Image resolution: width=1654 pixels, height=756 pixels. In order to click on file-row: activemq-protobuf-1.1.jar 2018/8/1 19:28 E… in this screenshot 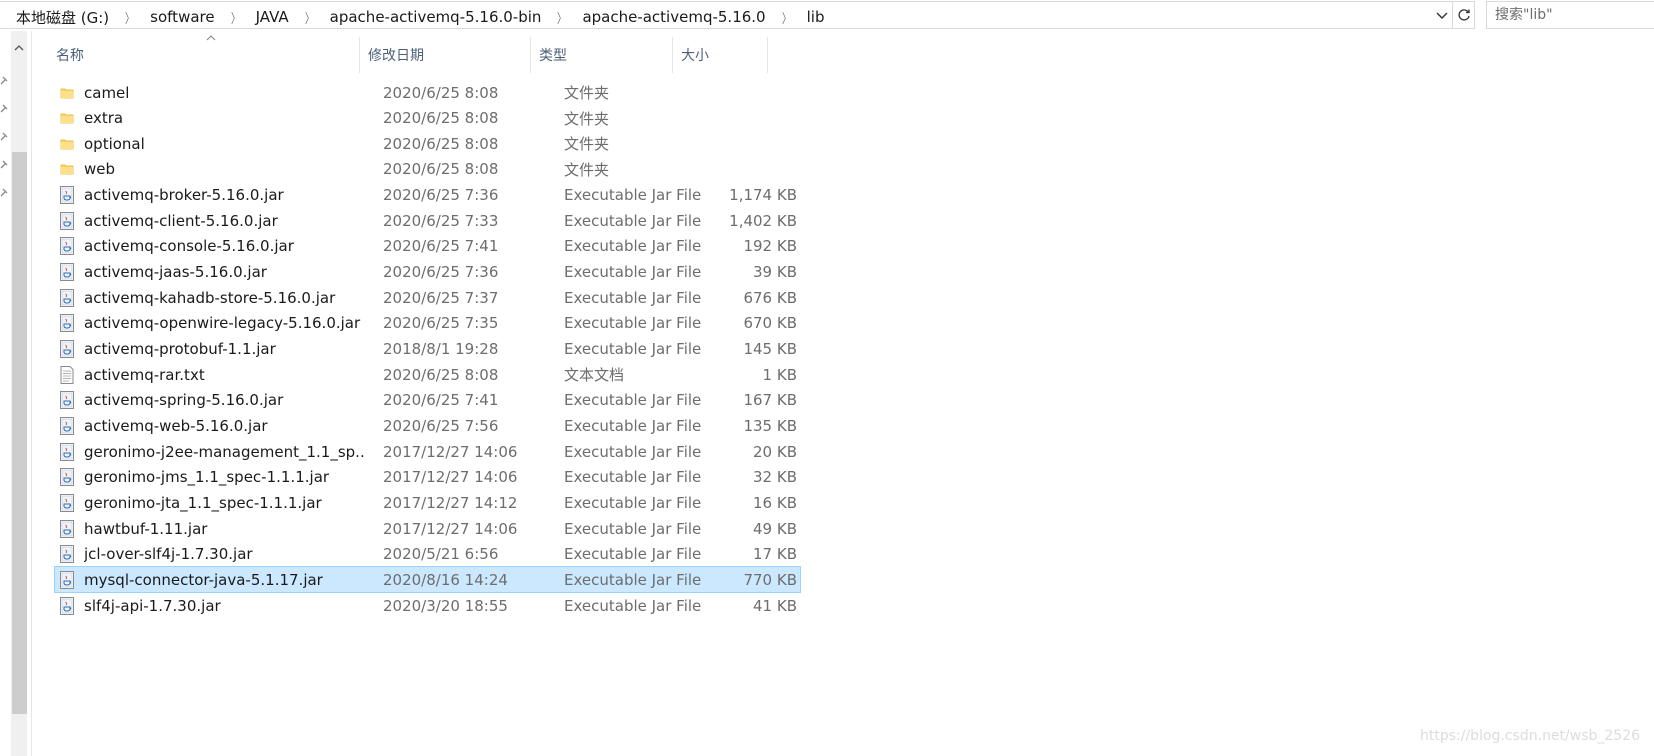, I will do `click(427, 349)`.